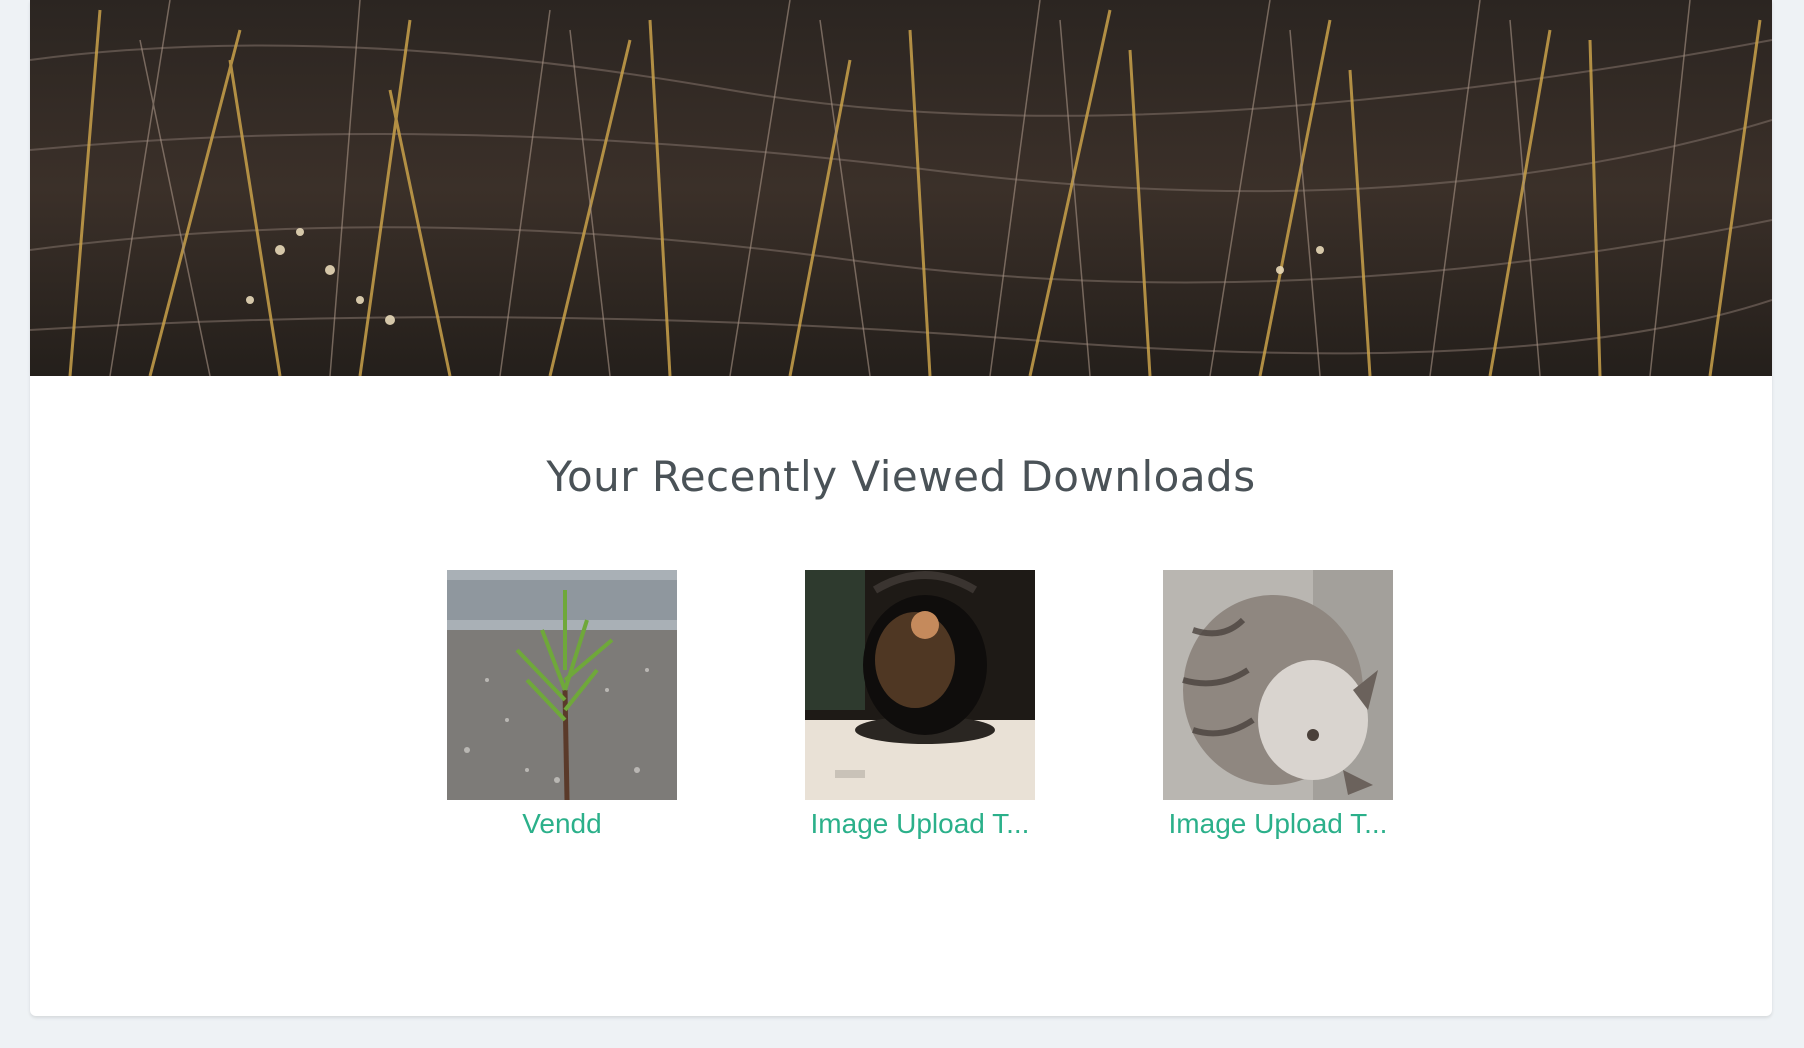 The height and width of the screenshot is (1048, 1804). Describe the element at coordinates (901, 476) in the screenshot. I see `section-title: Your Recently Viewed Downloads` at that location.